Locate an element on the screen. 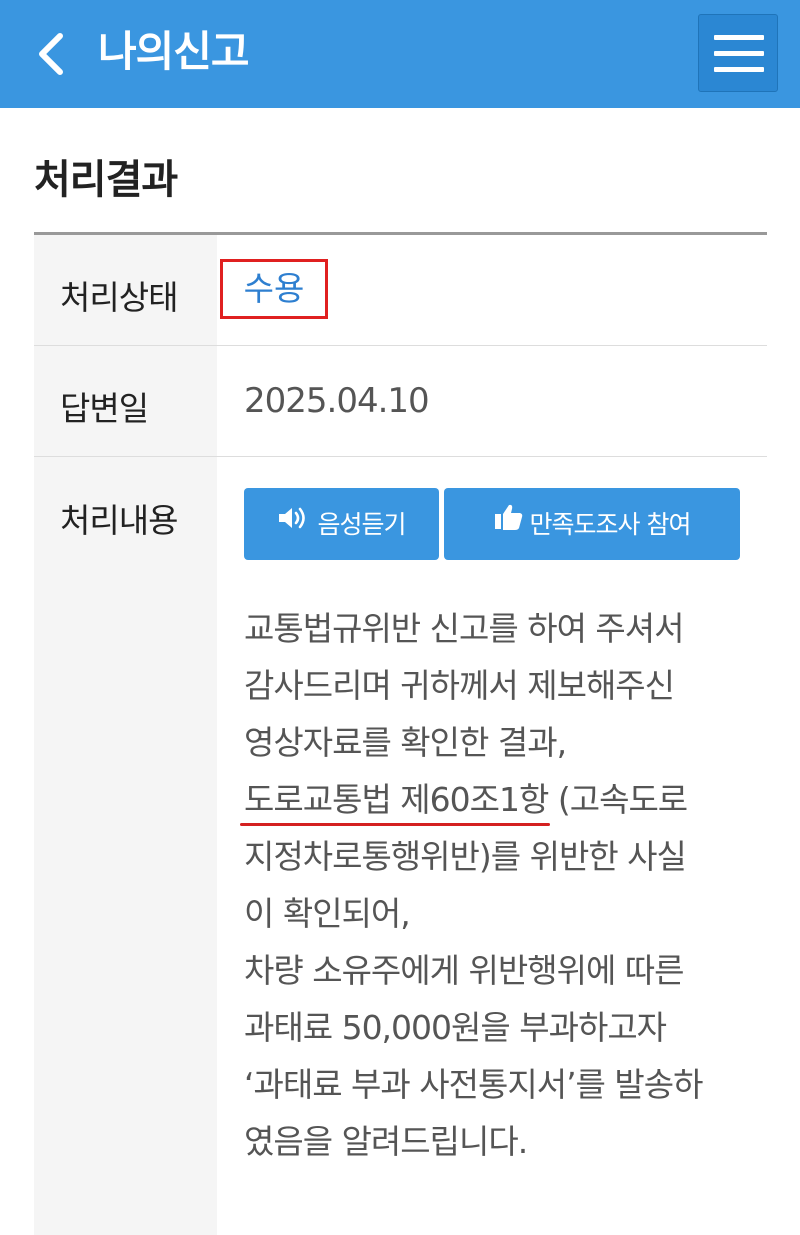 The height and width of the screenshot is (1235, 800). content-line: 교통법규위반 신고를 하여 주셔서 is located at coordinates (464, 628).